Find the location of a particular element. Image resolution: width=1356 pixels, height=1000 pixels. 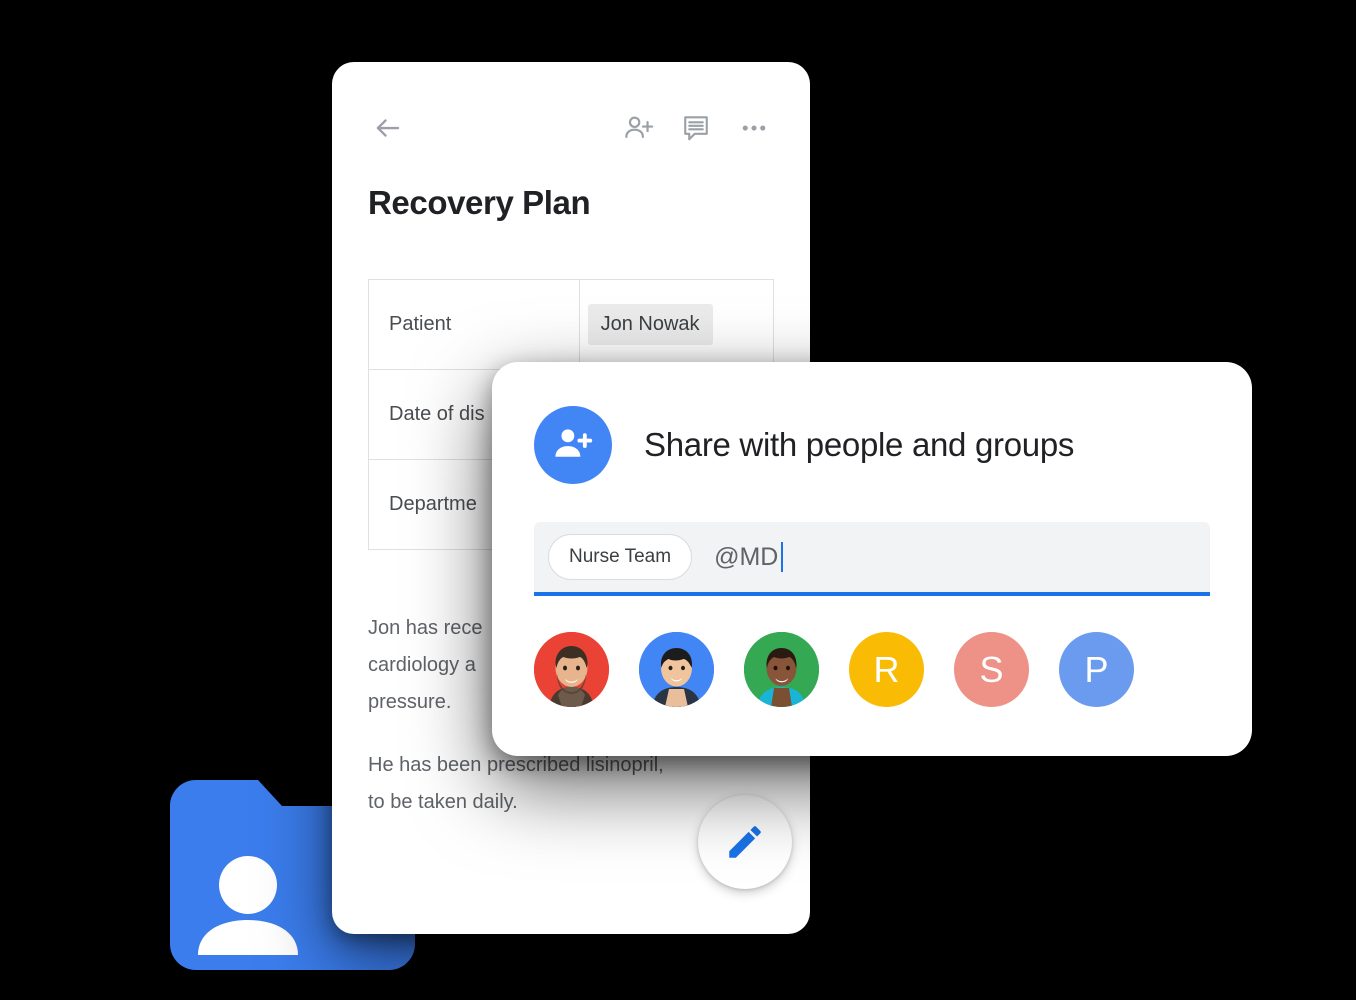

arrow-left-icon is located at coordinates (388, 128).